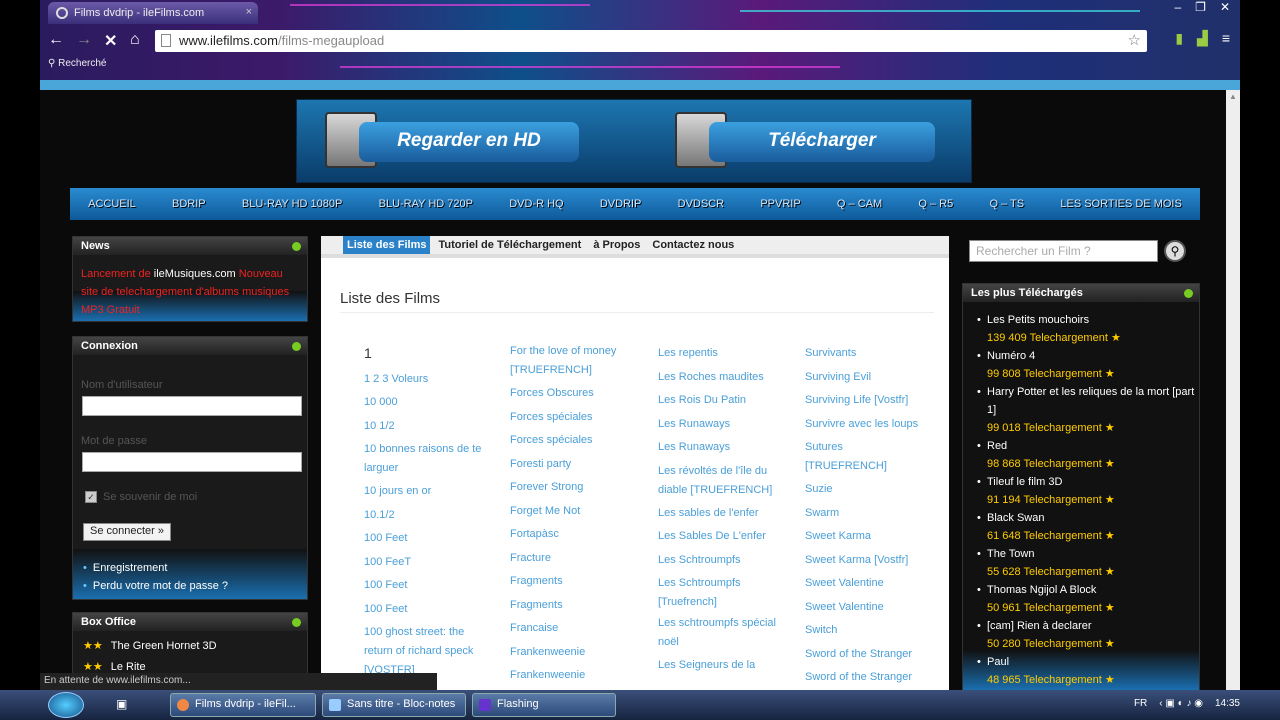 This screenshot has height=720, width=1280. Describe the element at coordinates (717, 401) in the screenshot. I see `film-link: Les Rois Du Patin` at that location.